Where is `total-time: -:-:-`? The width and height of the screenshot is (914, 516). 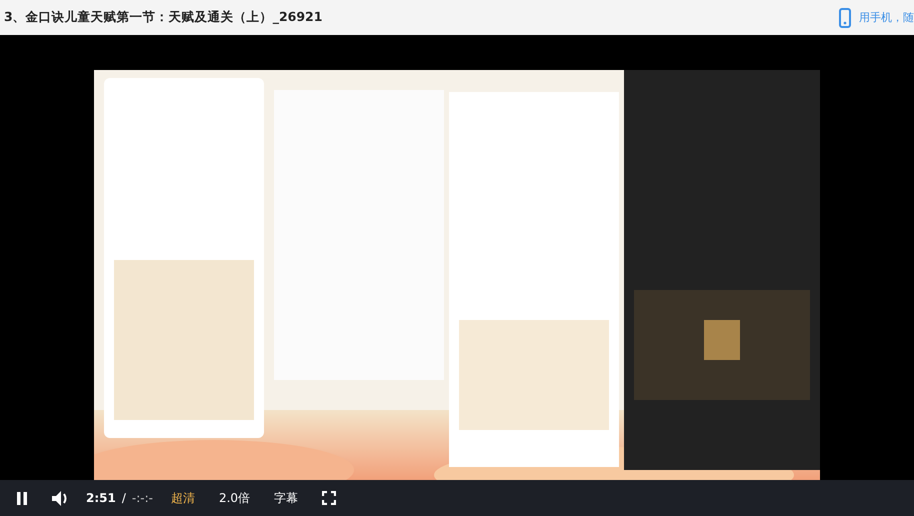
total-time: -:-:- is located at coordinates (142, 498).